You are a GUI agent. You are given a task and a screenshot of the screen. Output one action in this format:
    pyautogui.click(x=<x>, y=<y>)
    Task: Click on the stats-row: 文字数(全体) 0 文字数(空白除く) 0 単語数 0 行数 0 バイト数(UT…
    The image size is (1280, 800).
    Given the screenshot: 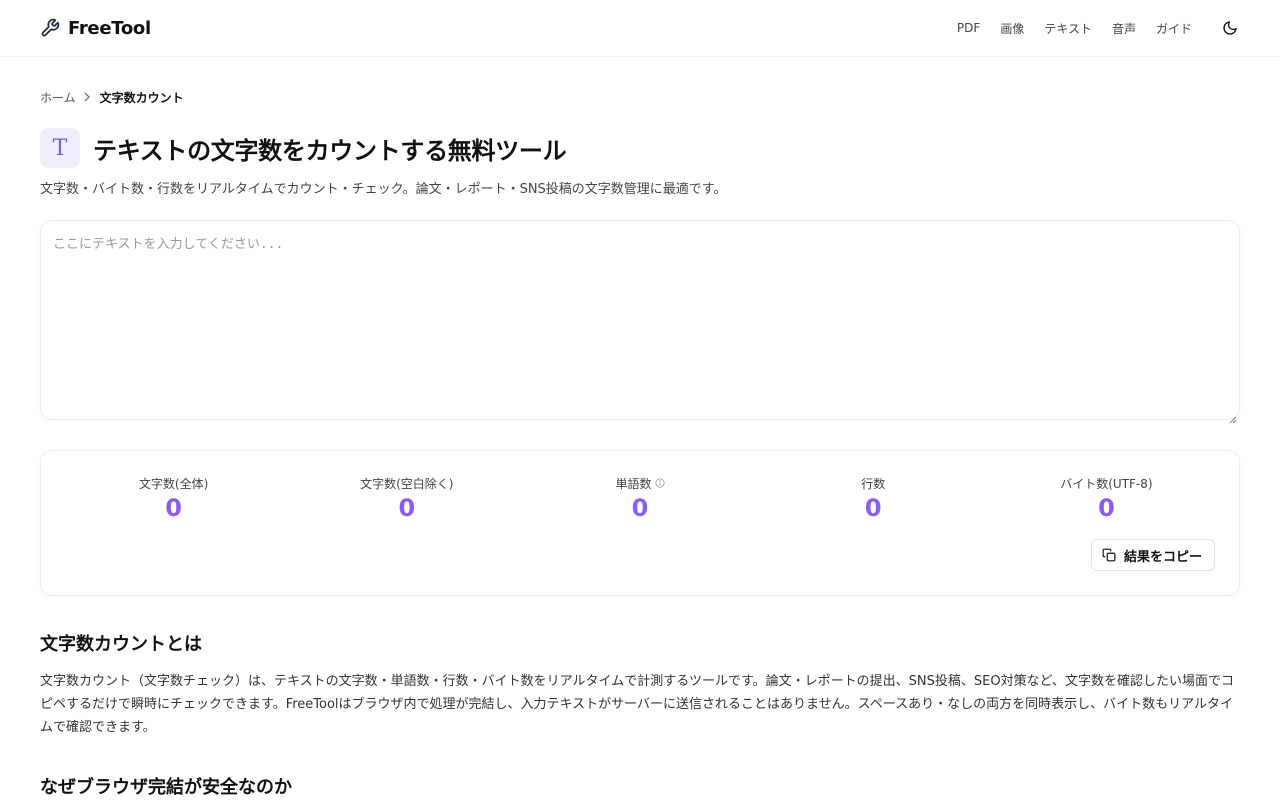 What is the action you would take?
    pyautogui.click(x=640, y=487)
    